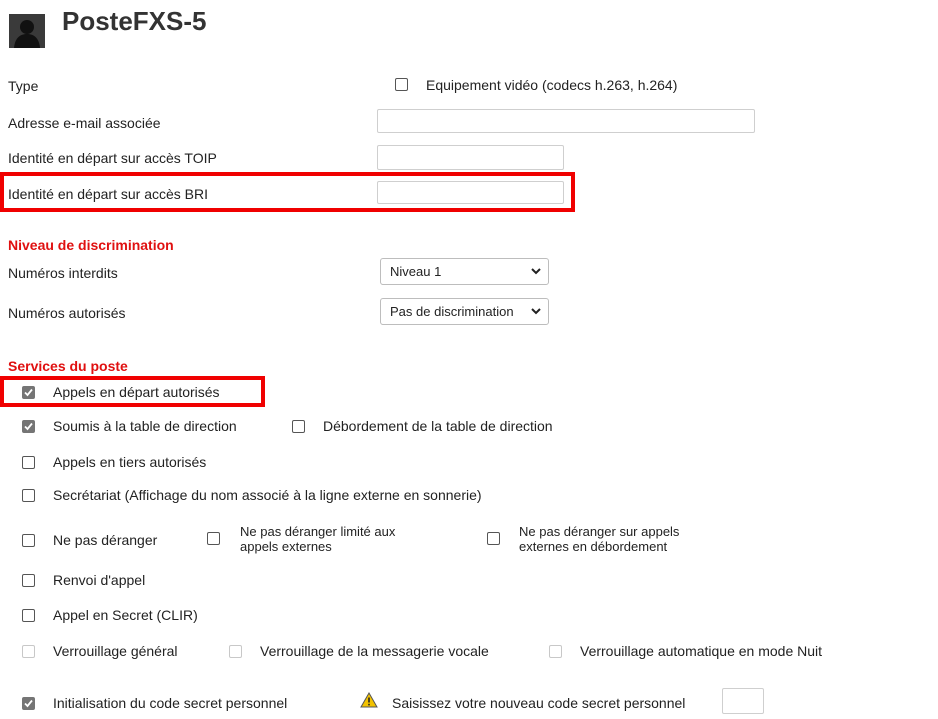 The height and width of the screenshot is (719, 938). What do you see at coordinates (286, 546) in the screenshot?
I see `npd-limite-label-line2: appels externes` at bounding box center [286, 546].